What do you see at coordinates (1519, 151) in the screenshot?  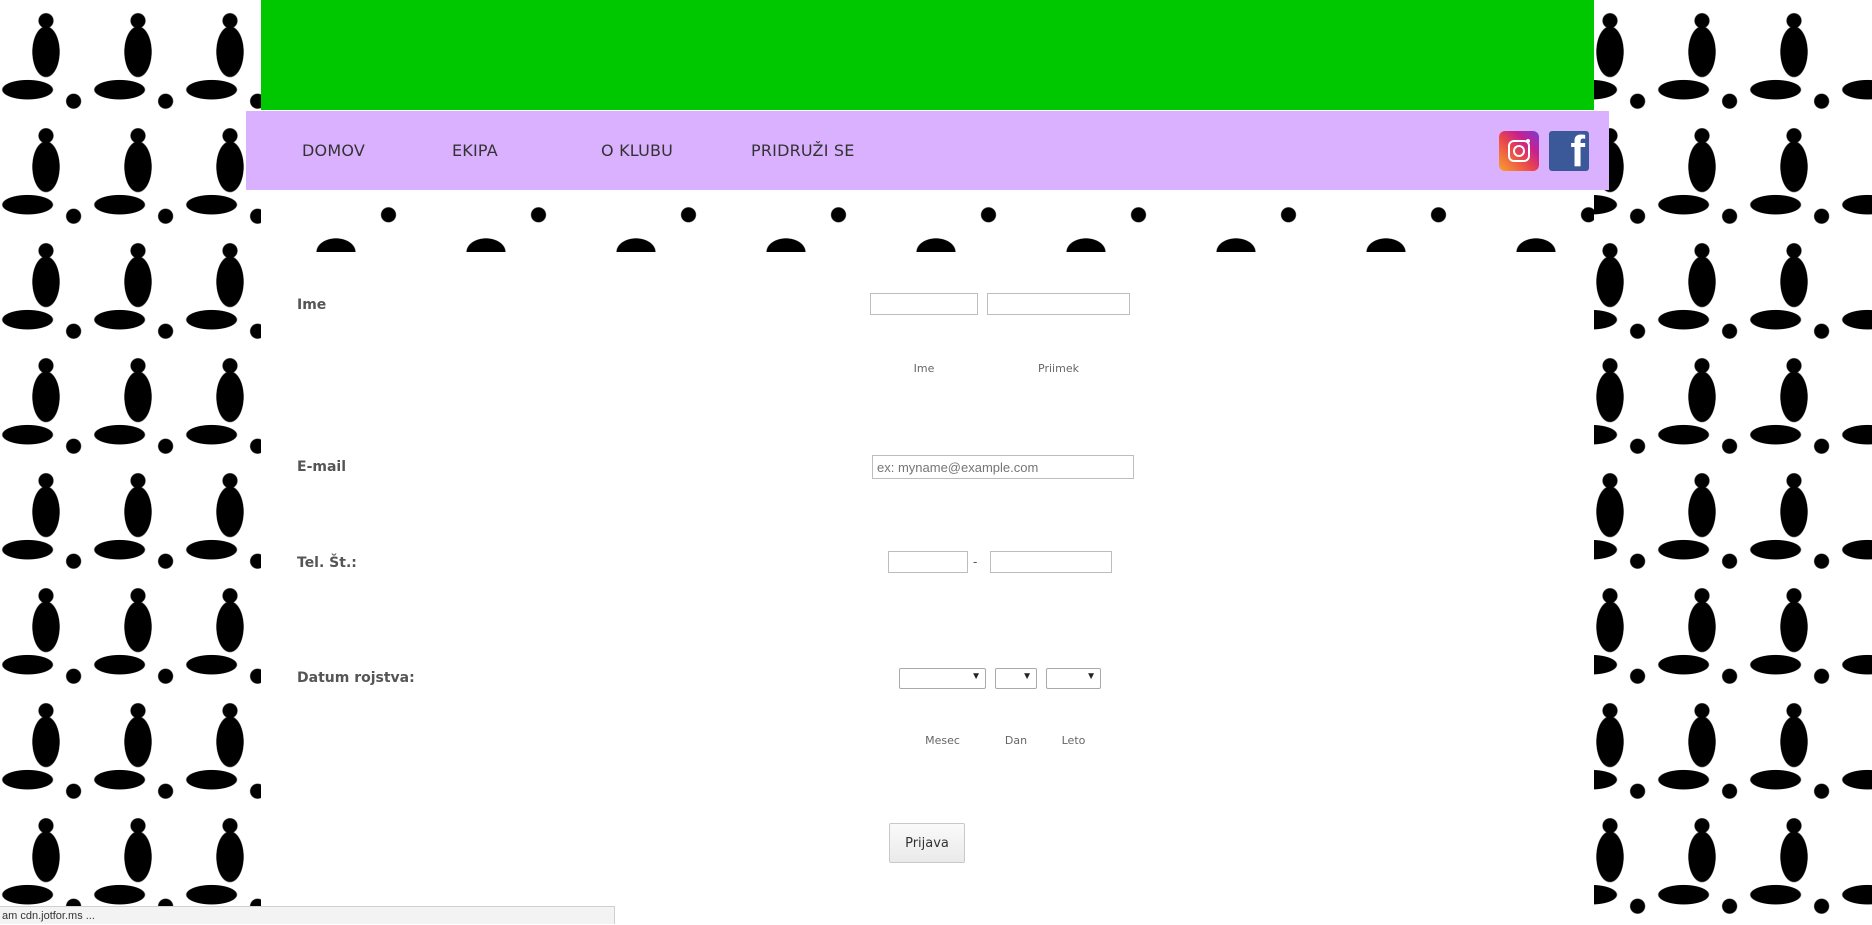 I see `instagram-icon` at bounding box center [1519, 151].